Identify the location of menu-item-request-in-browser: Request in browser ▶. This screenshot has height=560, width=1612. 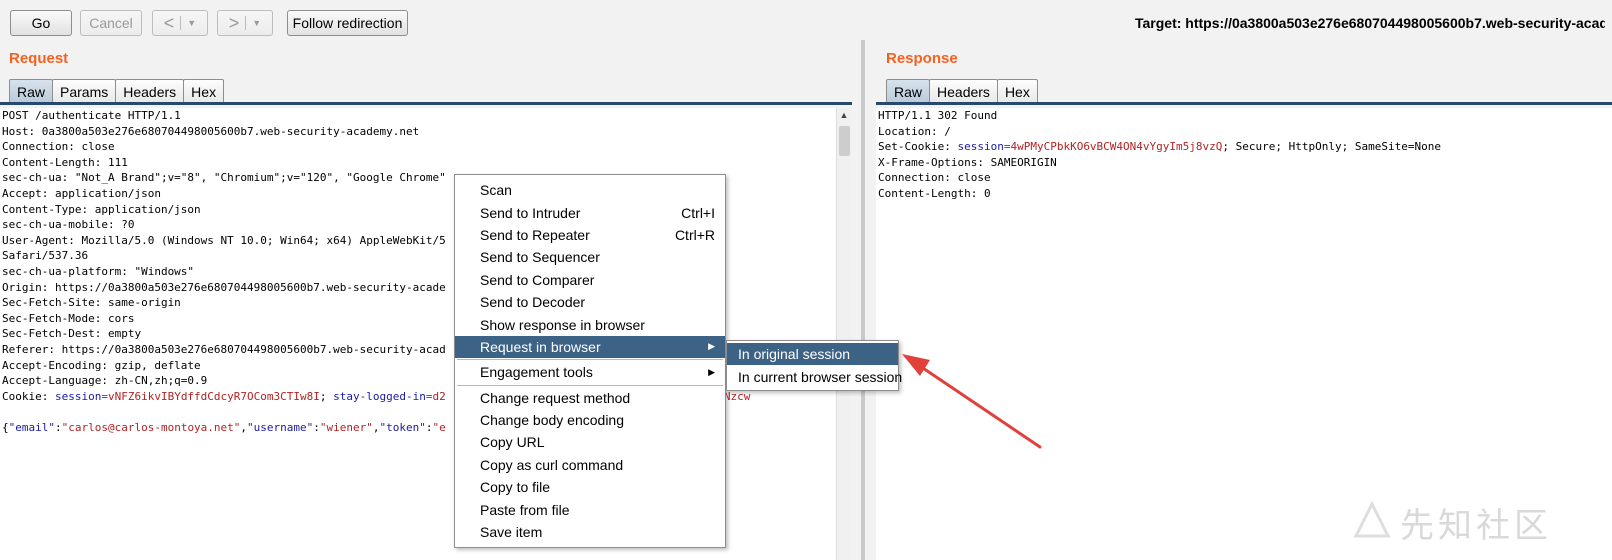
(590, 347).